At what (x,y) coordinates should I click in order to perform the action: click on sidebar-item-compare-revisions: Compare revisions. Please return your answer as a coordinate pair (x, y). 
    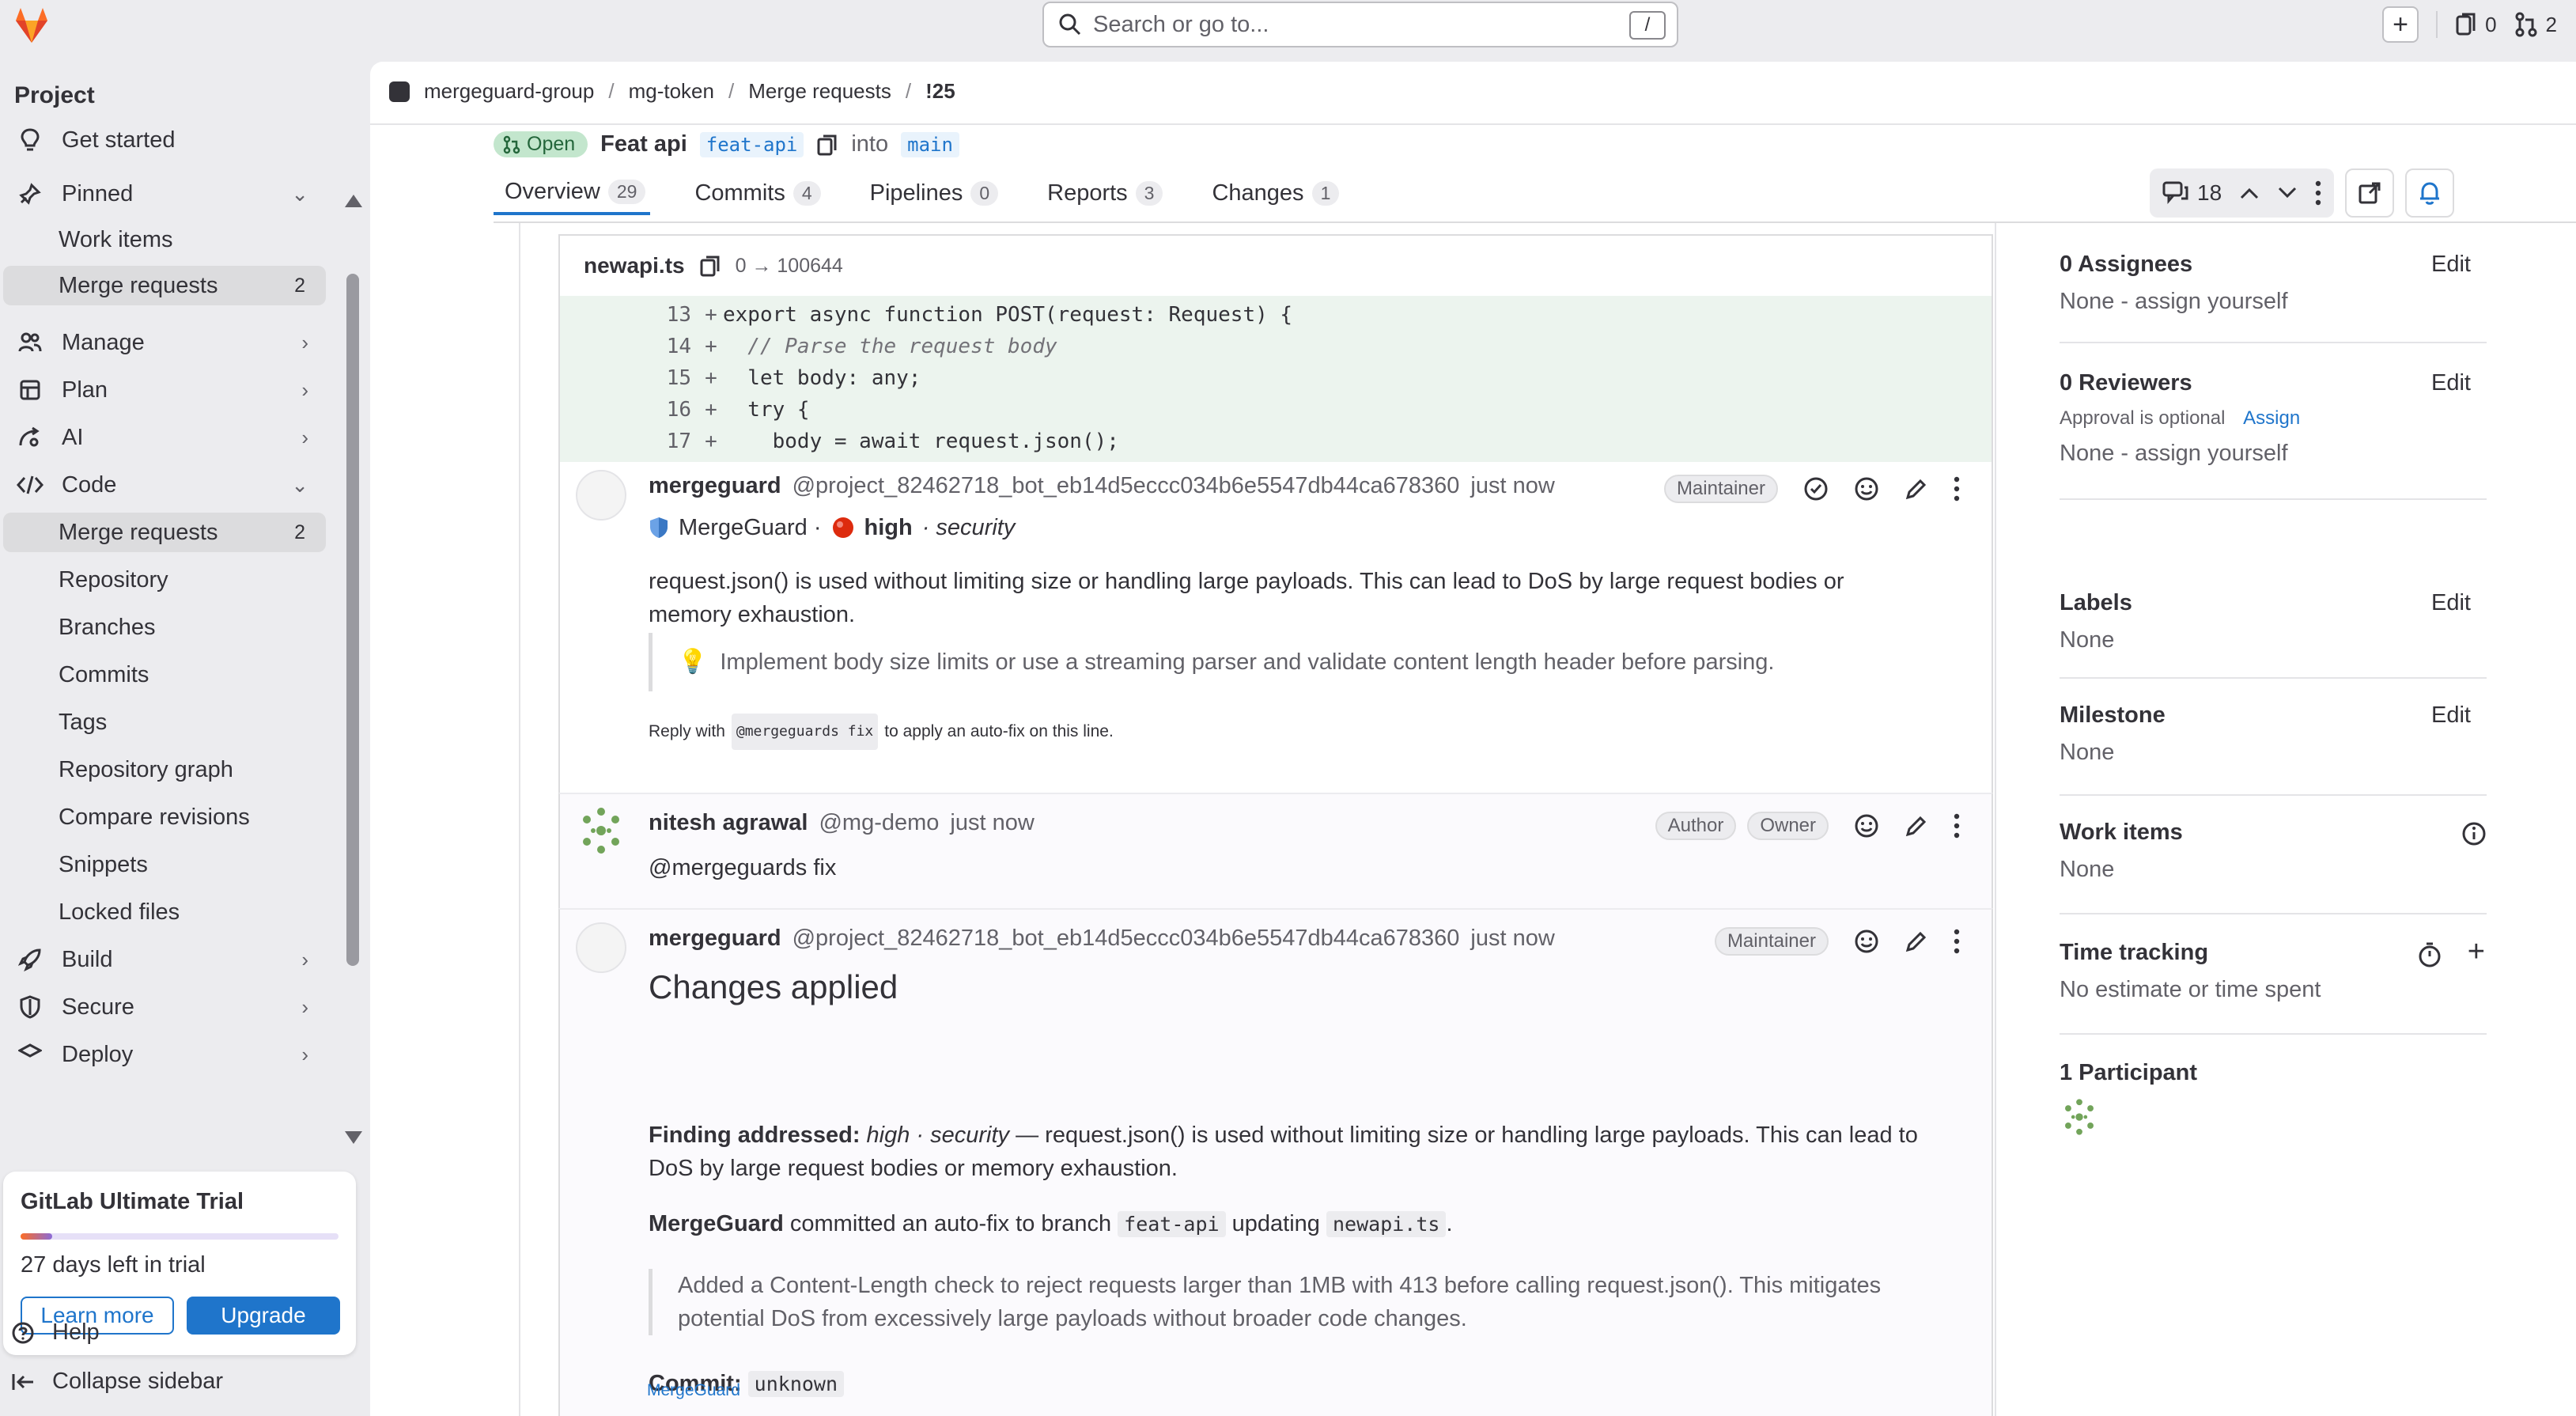
    Looking at the image, I should click on (165, 817).